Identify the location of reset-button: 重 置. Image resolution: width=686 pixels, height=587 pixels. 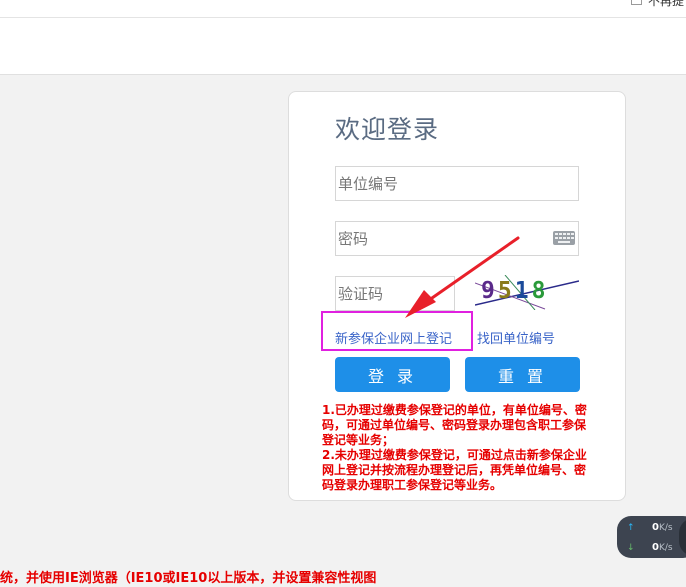
(522, 374).